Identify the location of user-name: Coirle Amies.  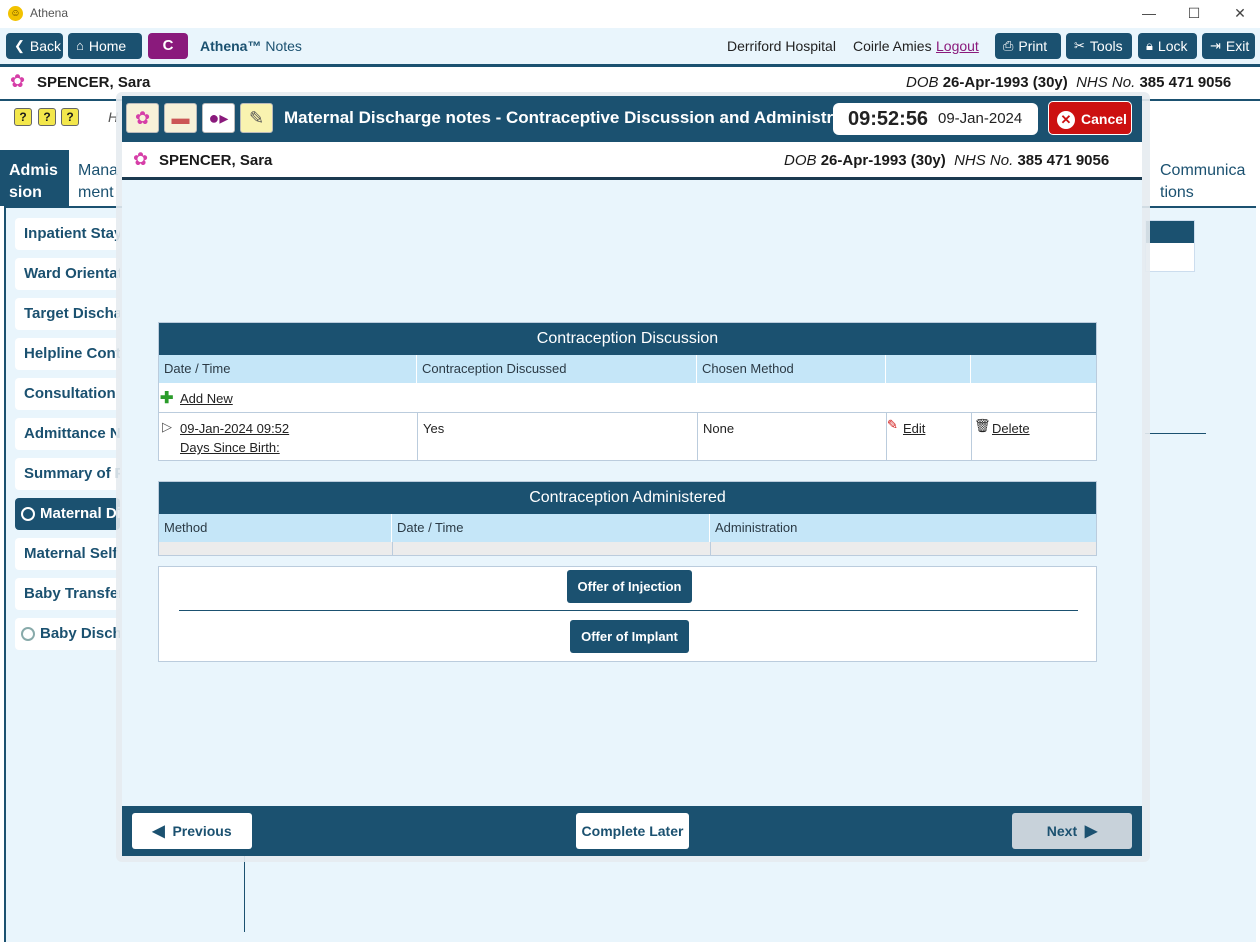
(892, 46).